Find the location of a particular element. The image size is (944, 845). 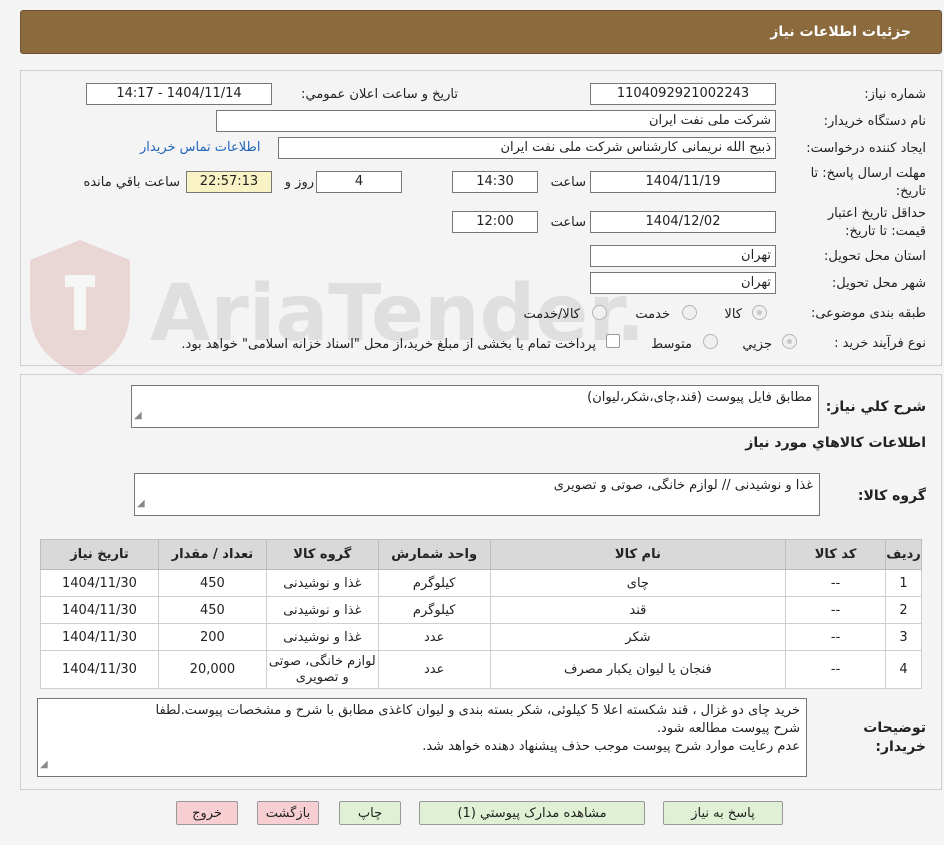

cell-row-number: 2 is located at coordinates (903, 610).